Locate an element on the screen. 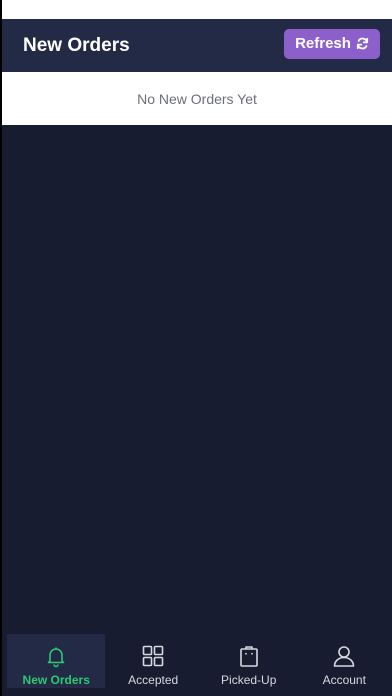 The width and height of the screenshot is (392, 696). tab-new-orders: New Orders is located at coordinates (56, 661).